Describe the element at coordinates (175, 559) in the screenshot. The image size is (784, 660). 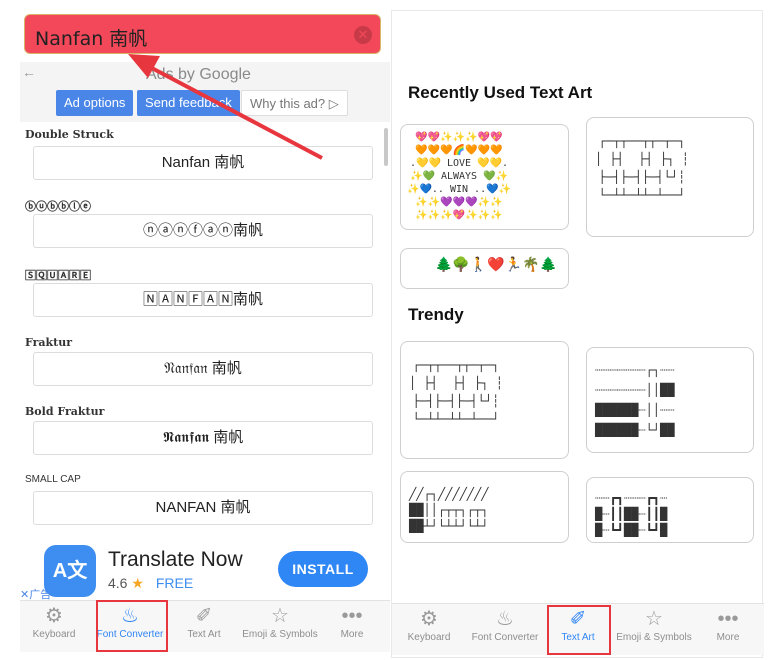
I see `app-name: Translate Now` at that location.